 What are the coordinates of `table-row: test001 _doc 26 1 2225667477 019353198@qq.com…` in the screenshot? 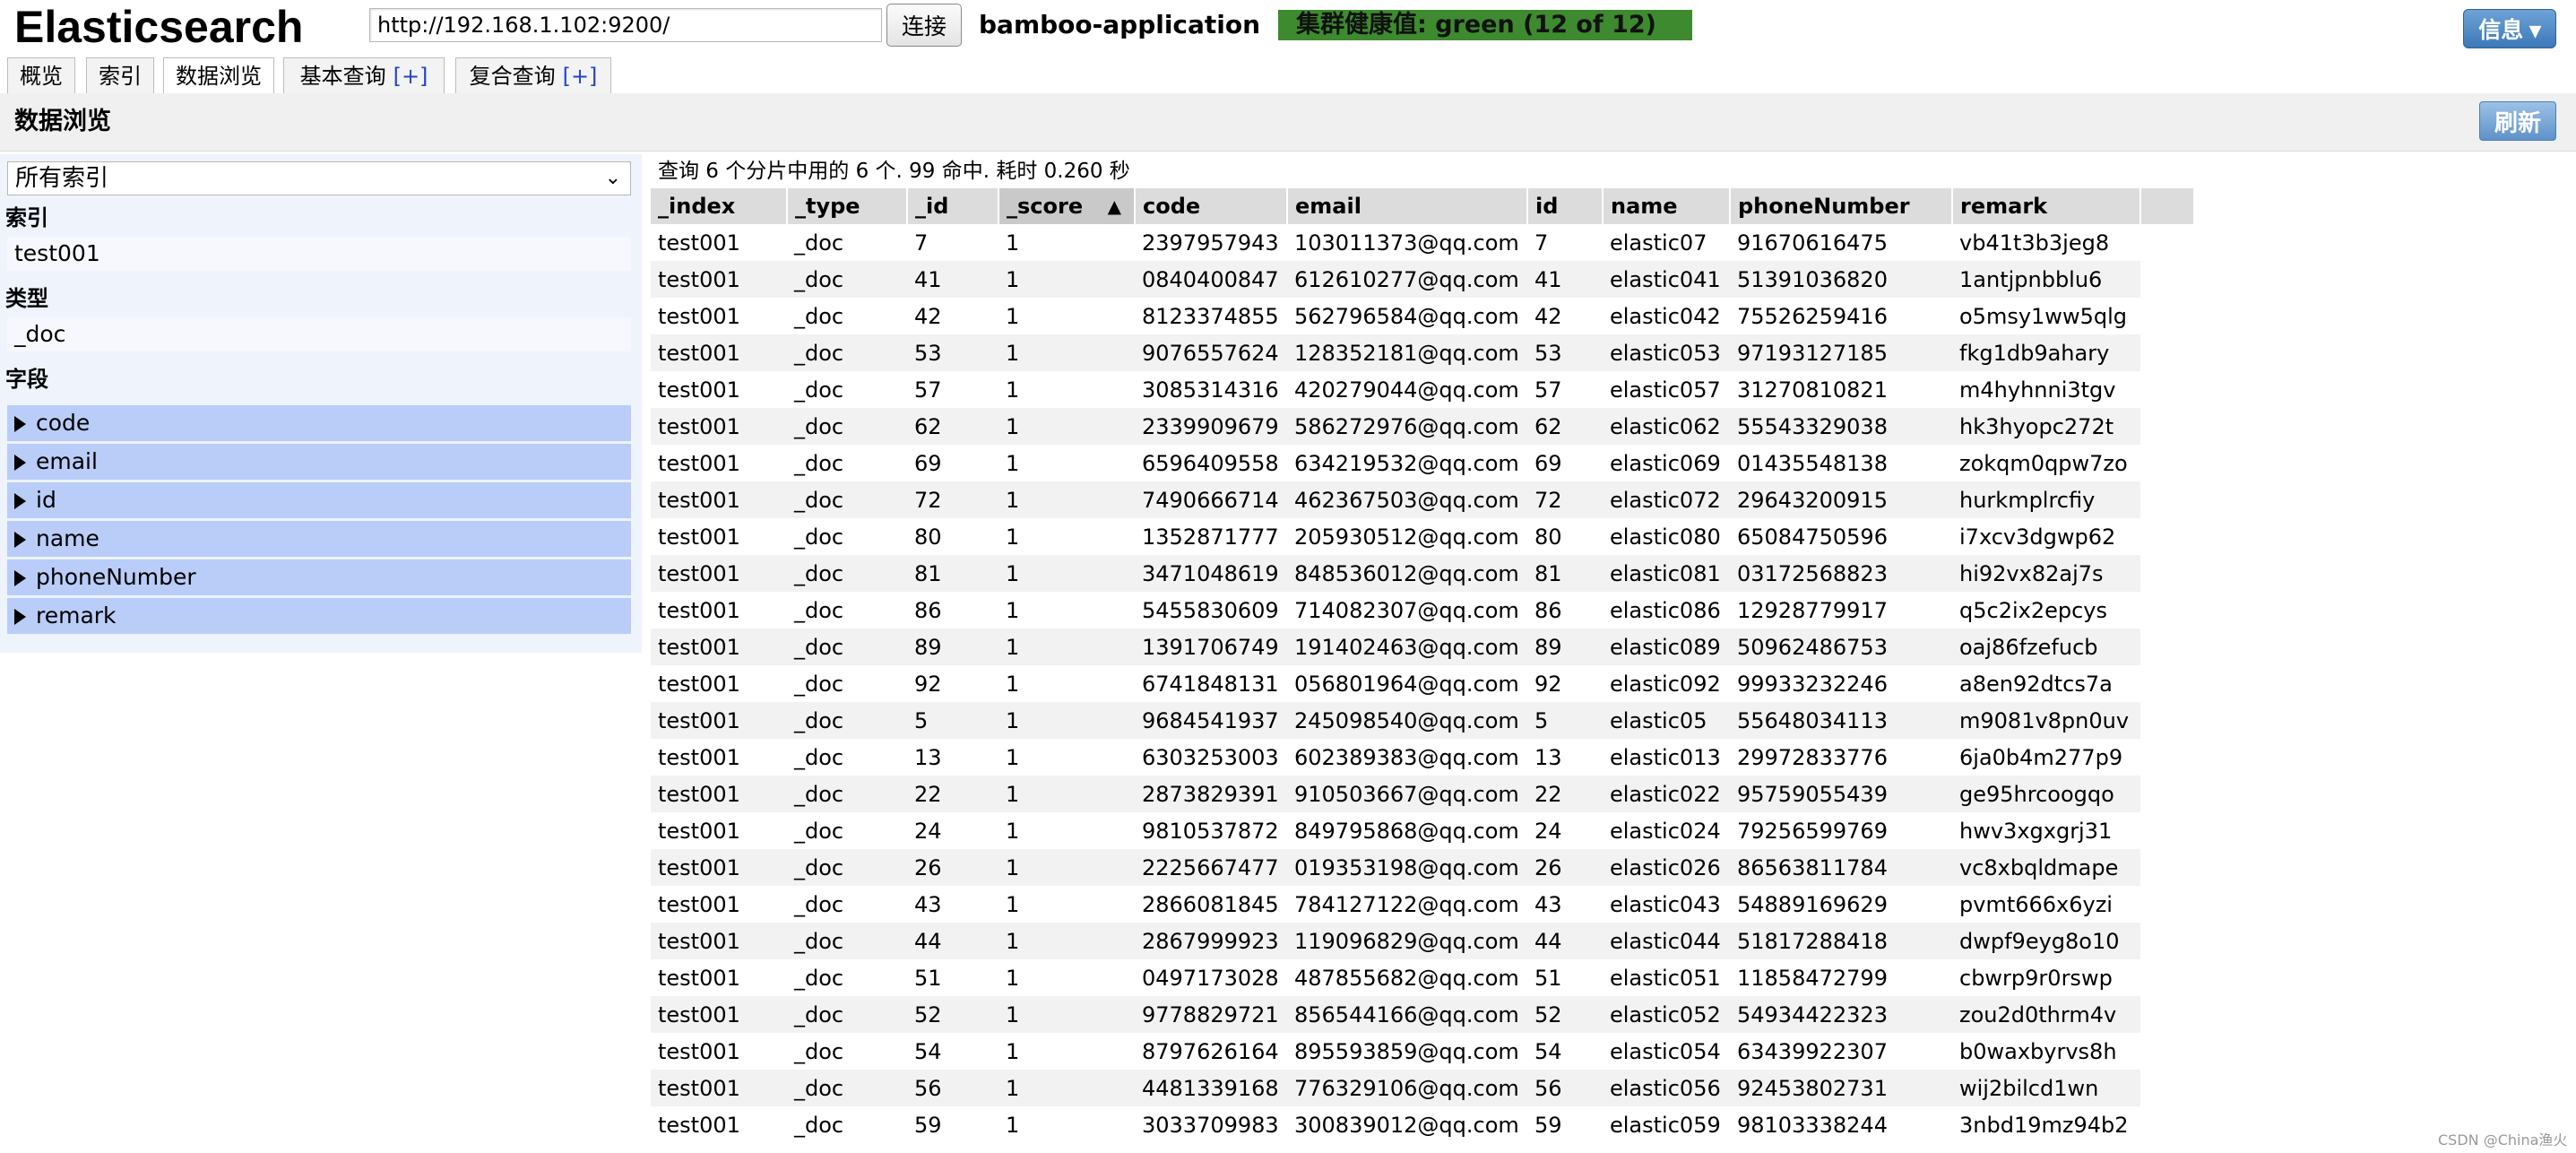 It's located at (1422, 867).